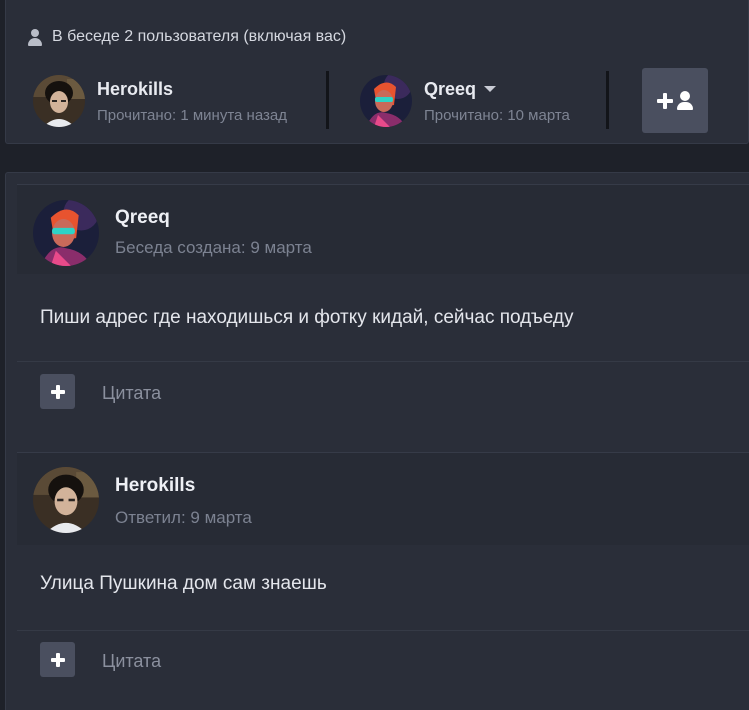 The width and height of the screenshot is (749, 710). I want to click on message-header: Herokills Ответил: 9 марта, so click(383, 498).